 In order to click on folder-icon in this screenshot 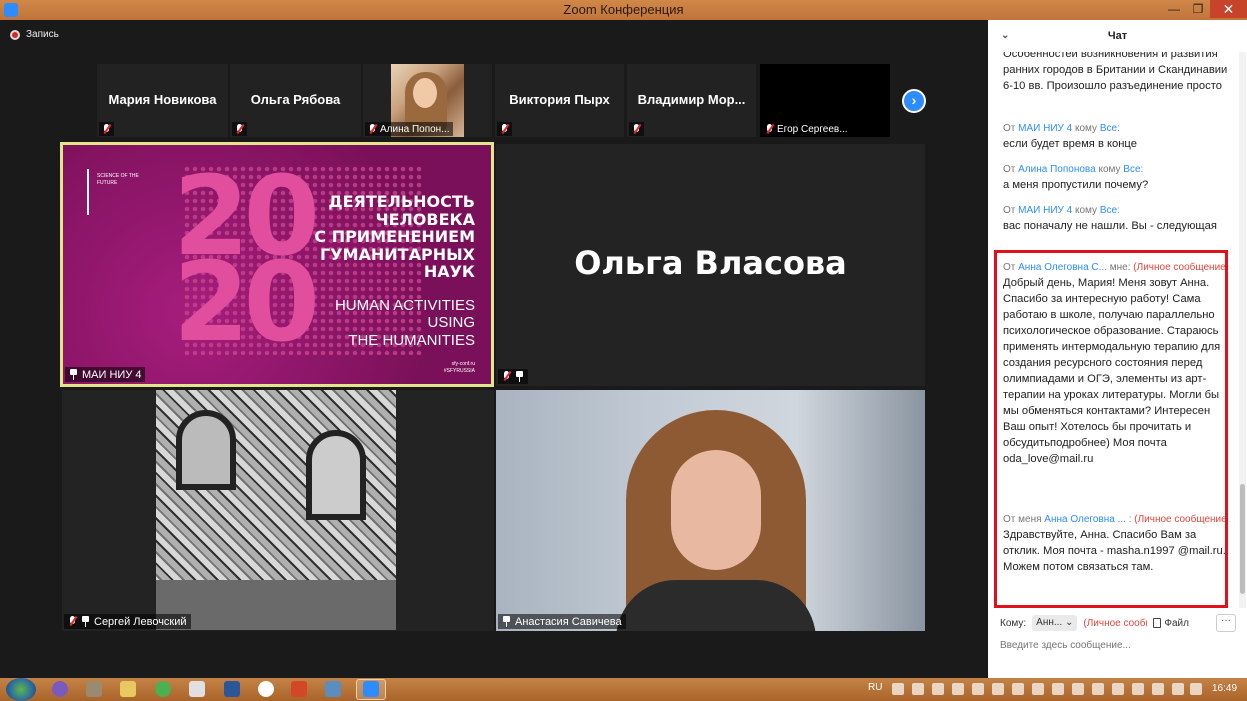, I will do `click(128, 689)`.